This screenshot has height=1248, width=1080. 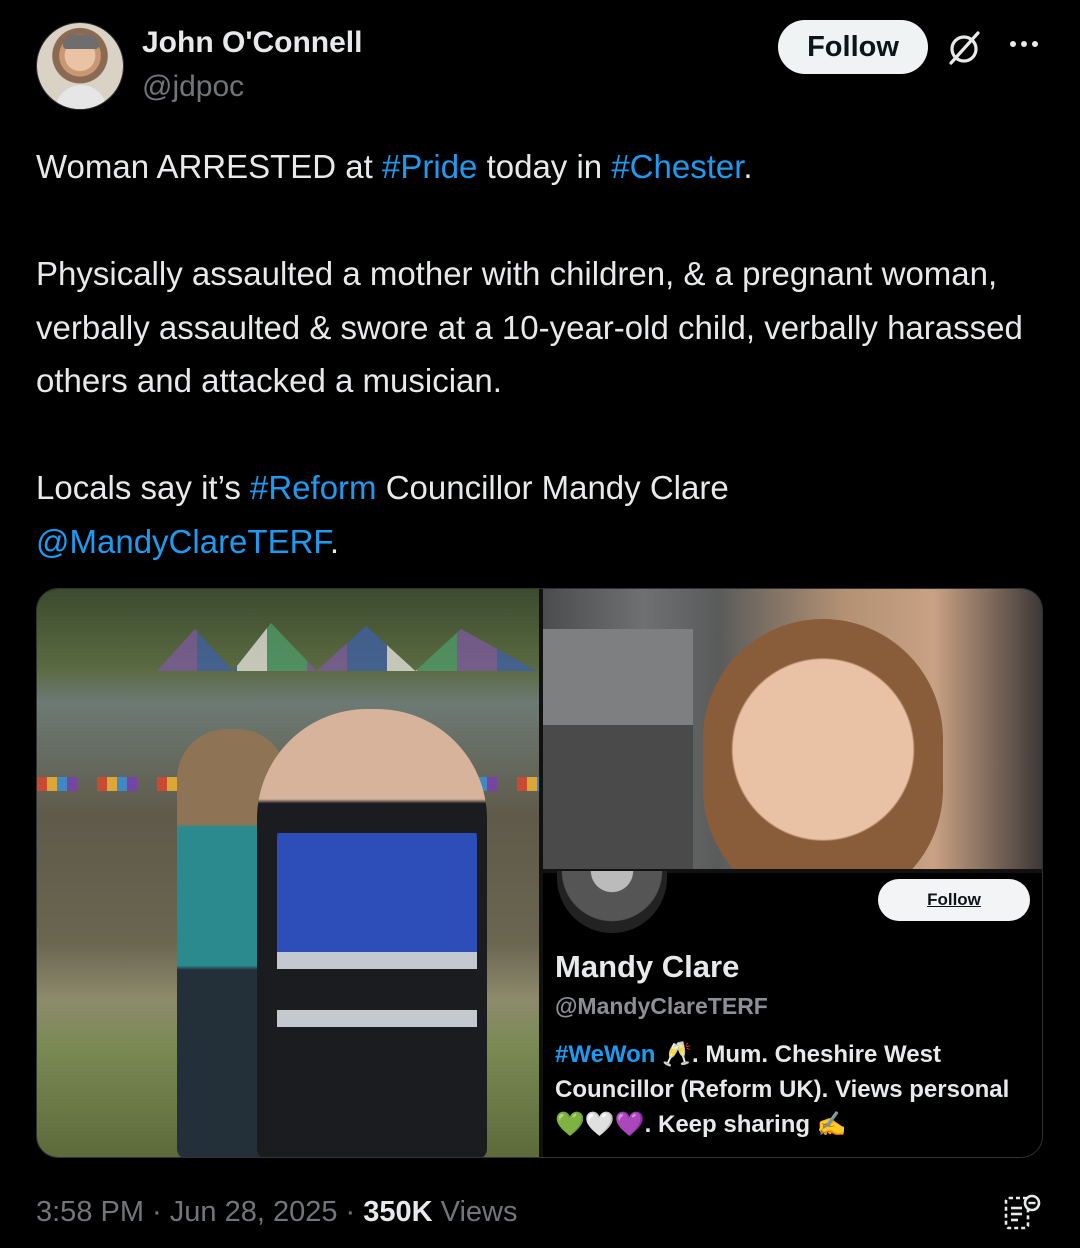 I want to click on tweet-date: Jun 28, 2025, so click(x=254, y=1212).